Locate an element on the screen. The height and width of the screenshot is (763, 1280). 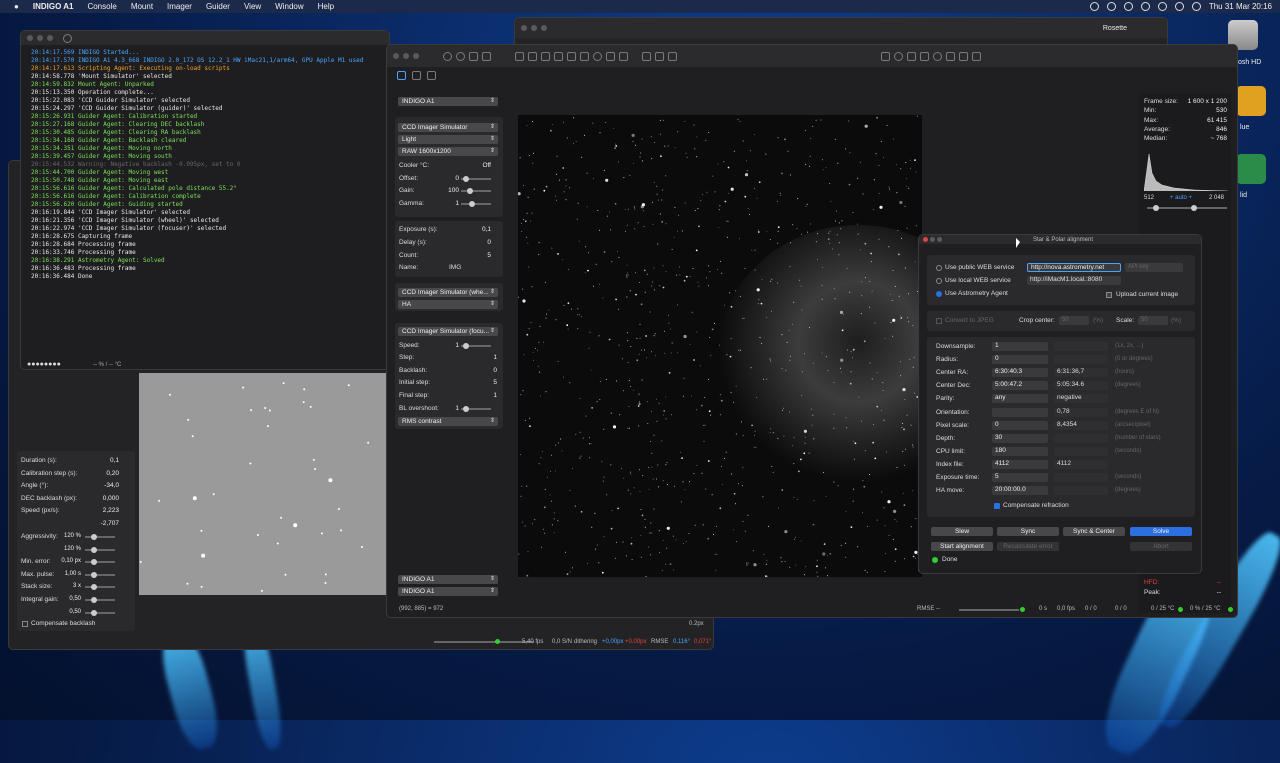
gamma-slider is located at coordinates (476, 204).